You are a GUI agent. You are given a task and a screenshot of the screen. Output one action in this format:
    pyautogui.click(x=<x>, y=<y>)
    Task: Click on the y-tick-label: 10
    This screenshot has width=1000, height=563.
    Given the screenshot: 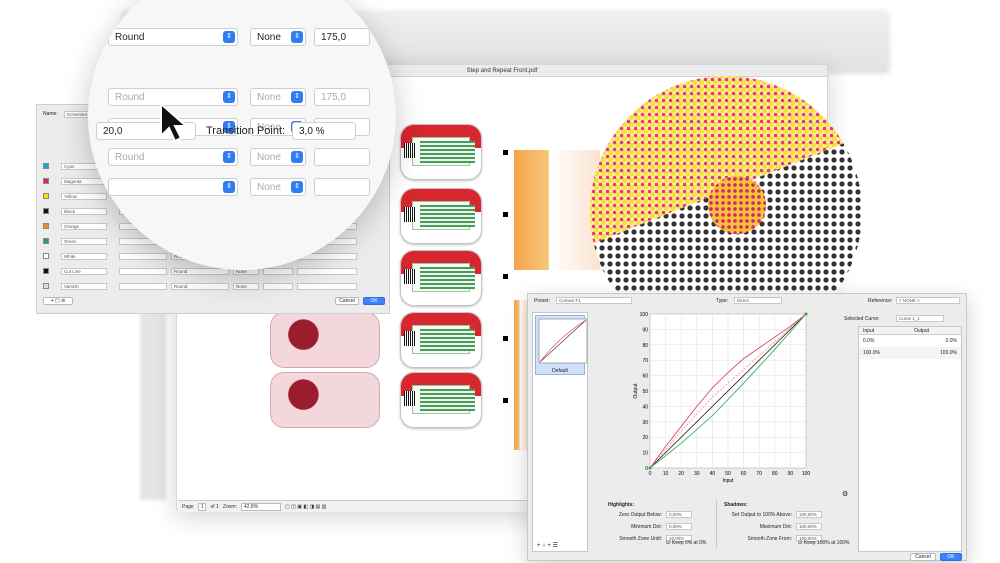 What is the action you would take?
    pyautogui.click(x=645, y=454)
    